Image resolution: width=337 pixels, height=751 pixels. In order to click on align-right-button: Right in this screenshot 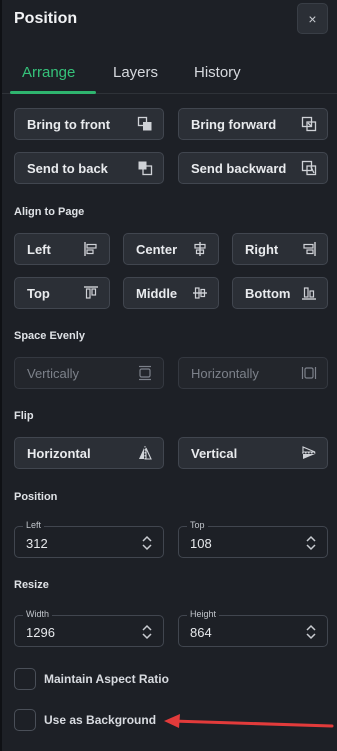, I will do `click(280, 249)`.